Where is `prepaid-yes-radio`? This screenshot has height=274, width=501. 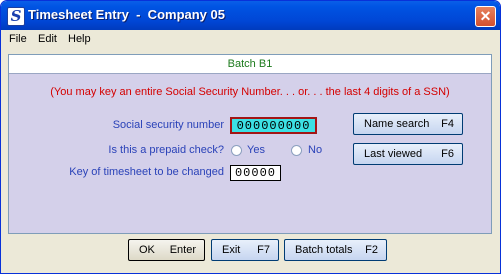
prepaid-yes-radio is located at coordinates (236, 150).